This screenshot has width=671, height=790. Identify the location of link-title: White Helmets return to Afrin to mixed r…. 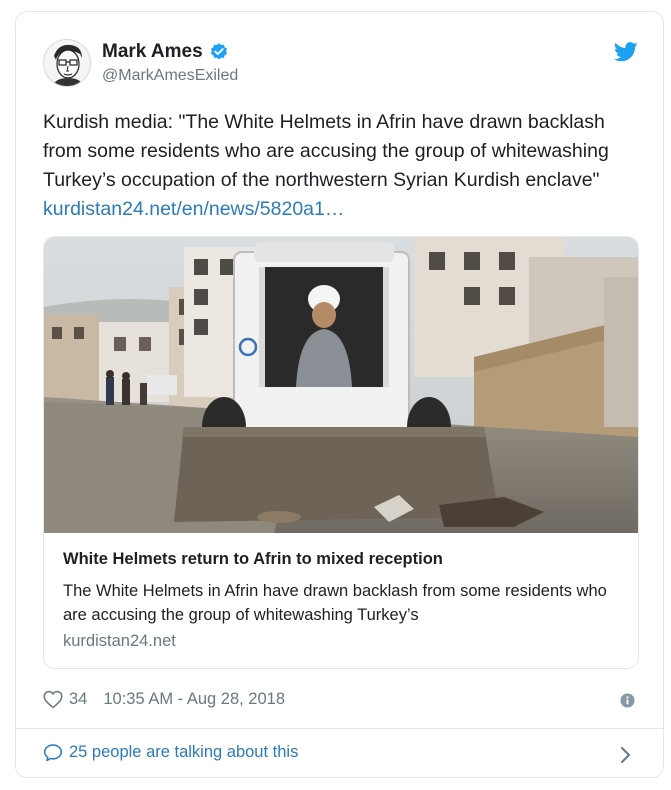
(253, 559).